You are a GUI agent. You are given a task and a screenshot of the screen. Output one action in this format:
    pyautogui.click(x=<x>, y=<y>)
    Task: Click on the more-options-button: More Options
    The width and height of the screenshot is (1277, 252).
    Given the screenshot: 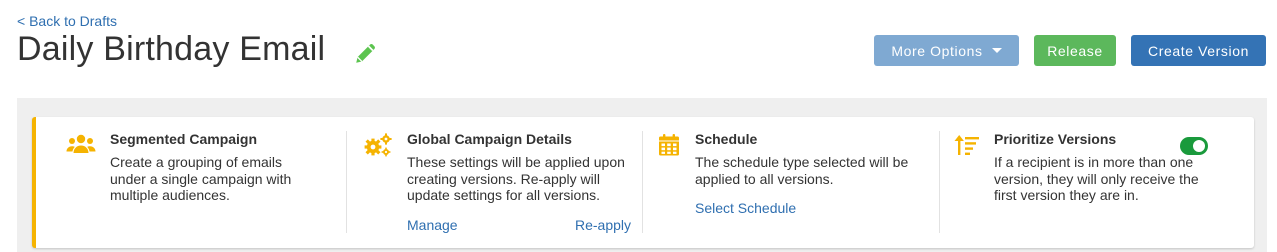 What is the action you would take?
    pyautogui.click(x=946, y=50)
    